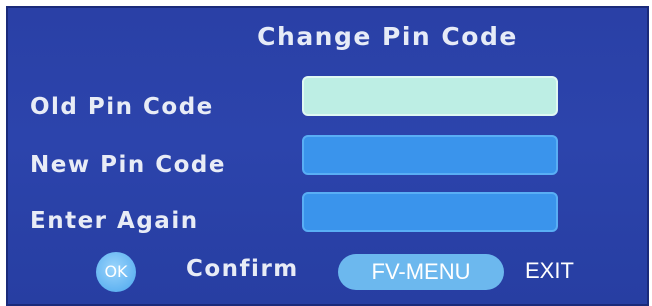 This screenshot has height=306, width=652. I want to click on new-pin-label: New Pin Code, so click(128, 165).